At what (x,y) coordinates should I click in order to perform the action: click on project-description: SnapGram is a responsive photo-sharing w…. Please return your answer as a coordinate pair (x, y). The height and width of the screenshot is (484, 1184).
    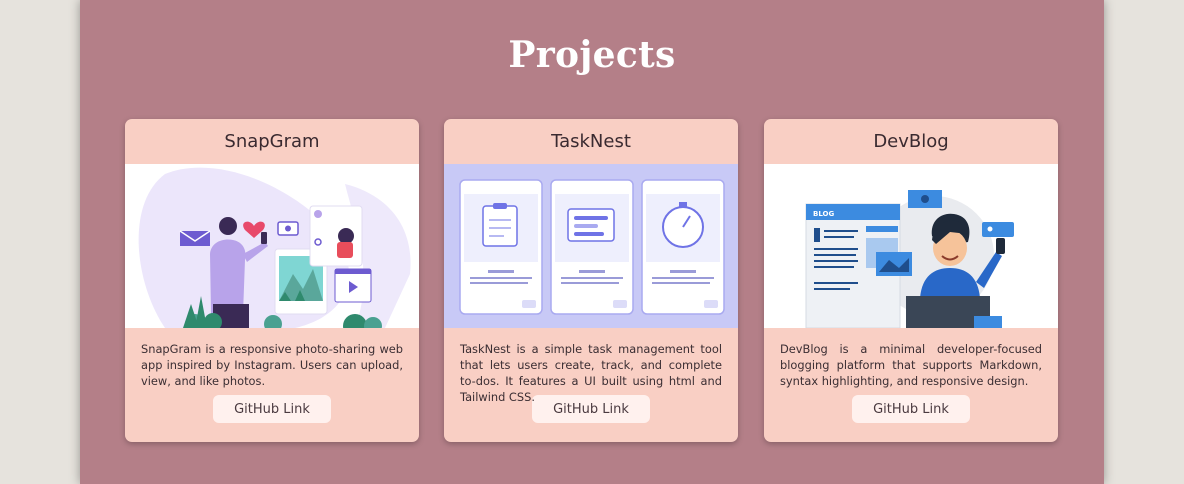
    Looking at the image, I should click on (272, 365).